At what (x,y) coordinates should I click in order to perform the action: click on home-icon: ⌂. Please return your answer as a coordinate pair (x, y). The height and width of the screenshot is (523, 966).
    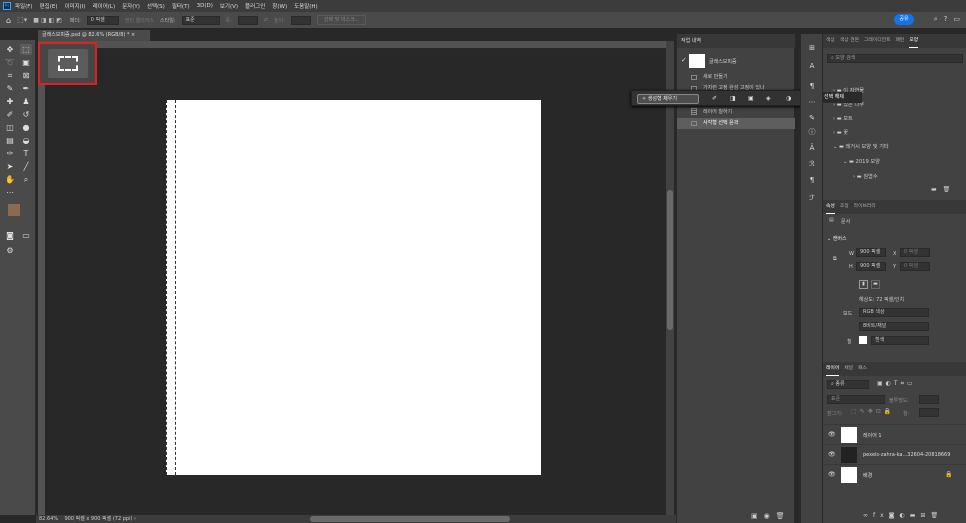
    Looking at the image, I should click on (8, 20).